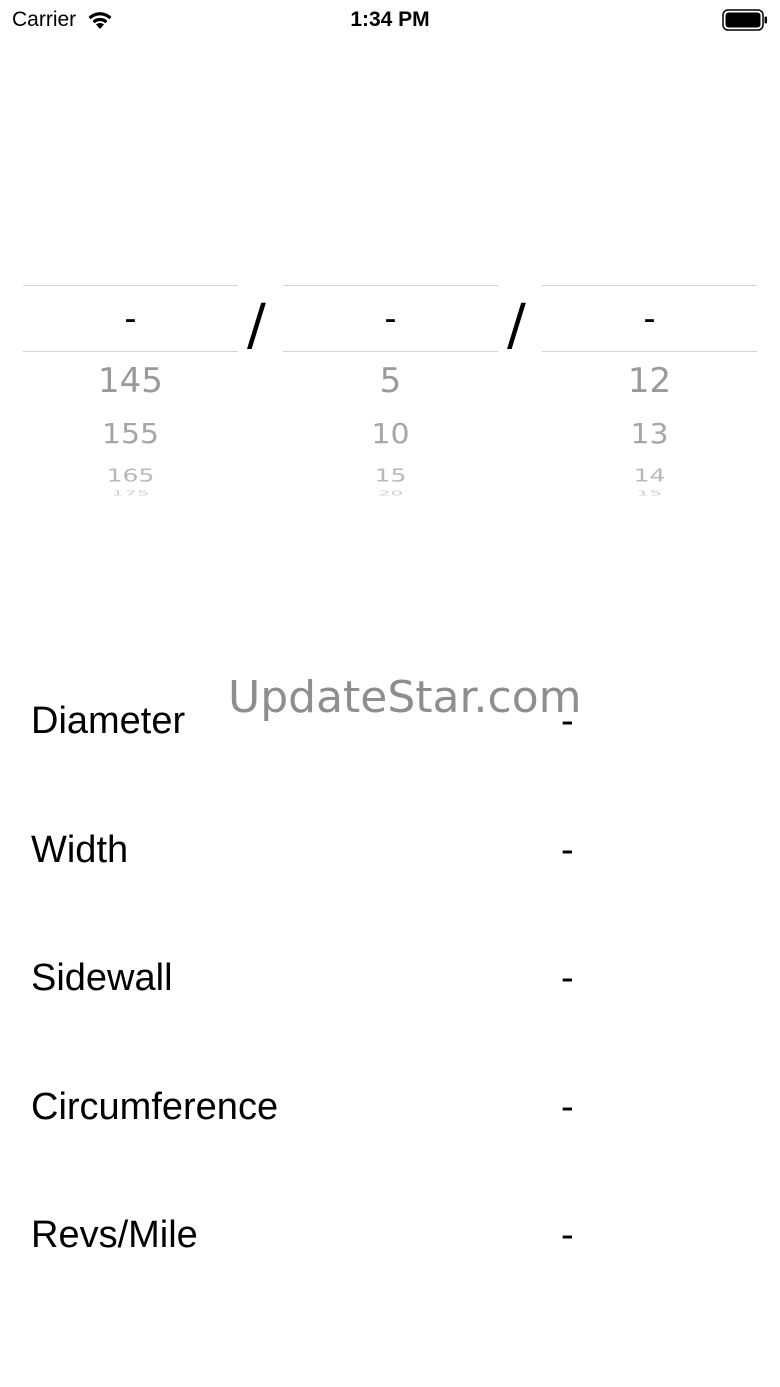 This screenshot has height=1387, width=780. I want to click on picker-option: 12, so click(649, 381).